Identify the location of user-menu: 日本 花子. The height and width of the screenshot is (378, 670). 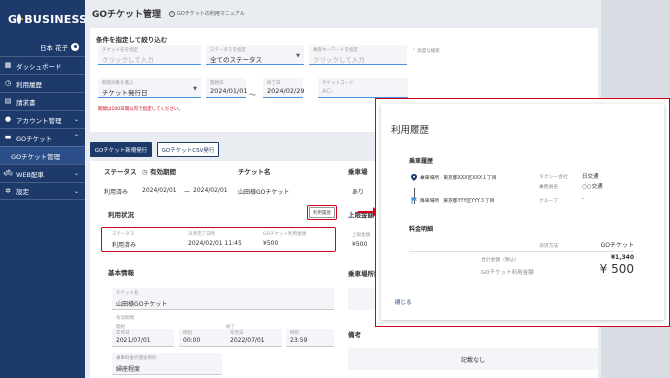
(42, 47).